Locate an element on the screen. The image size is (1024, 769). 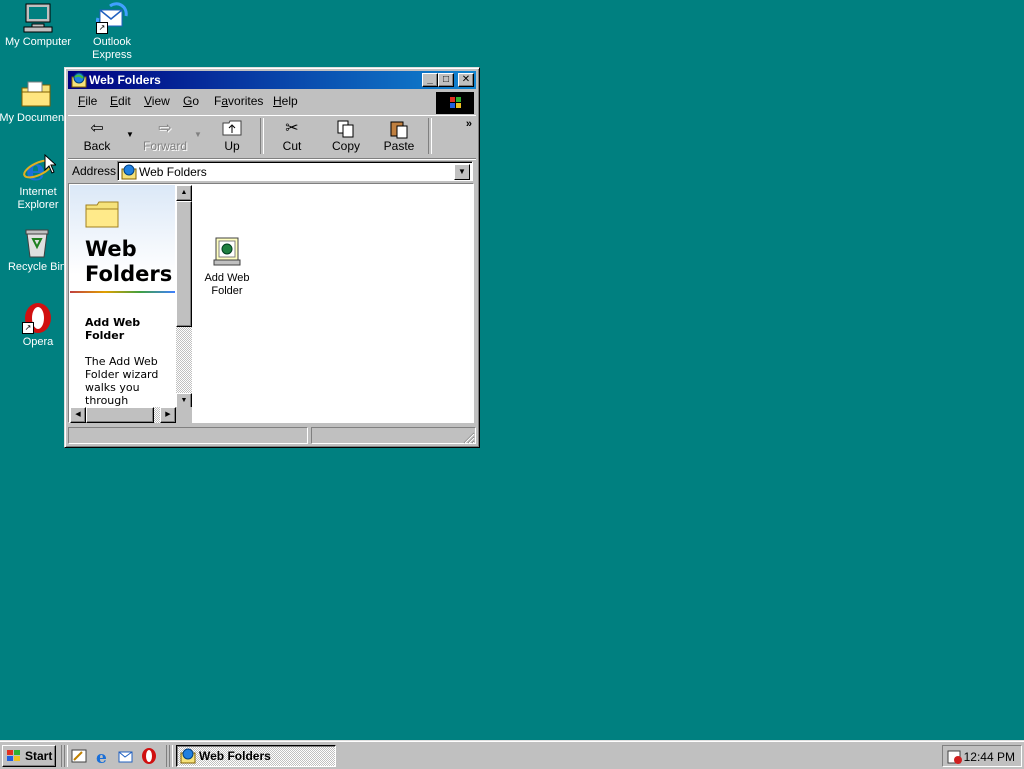
start-button: Start is located at coordinates (29, 756).